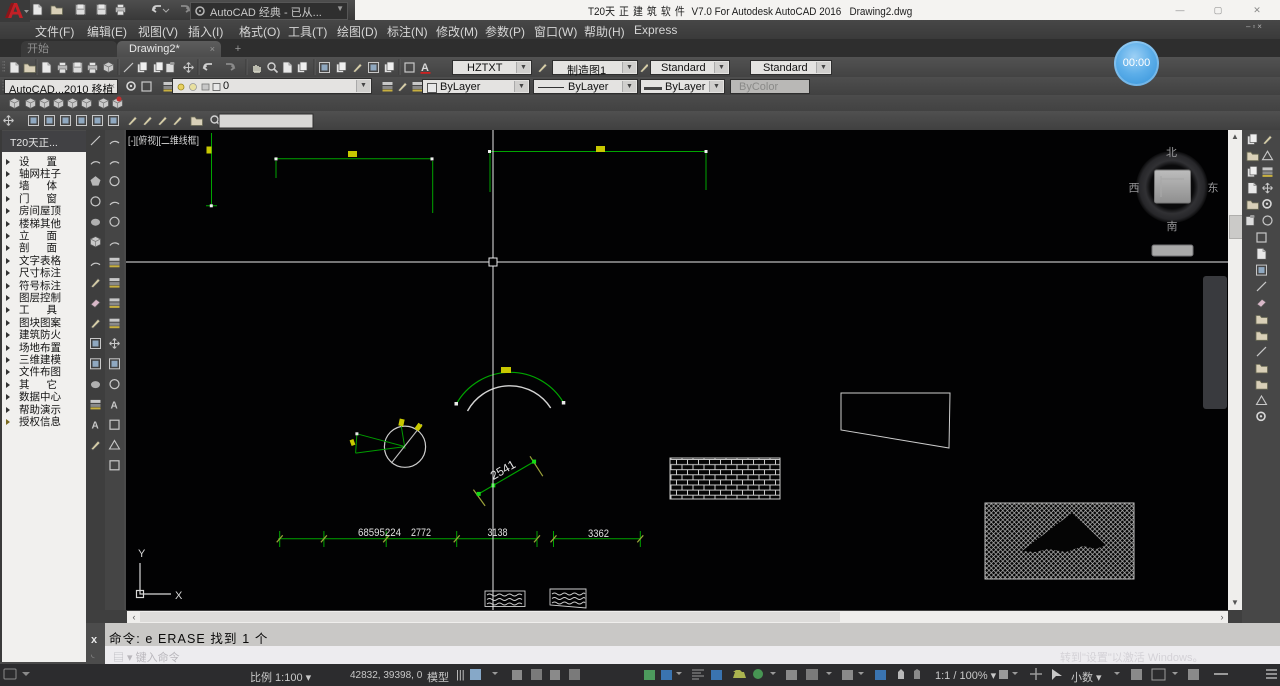 The height and width of the screenshot is (686, 1280). Describe the element at coordinates (1172, 226) in the screenshot. I see `svg-text: 南` at that location.